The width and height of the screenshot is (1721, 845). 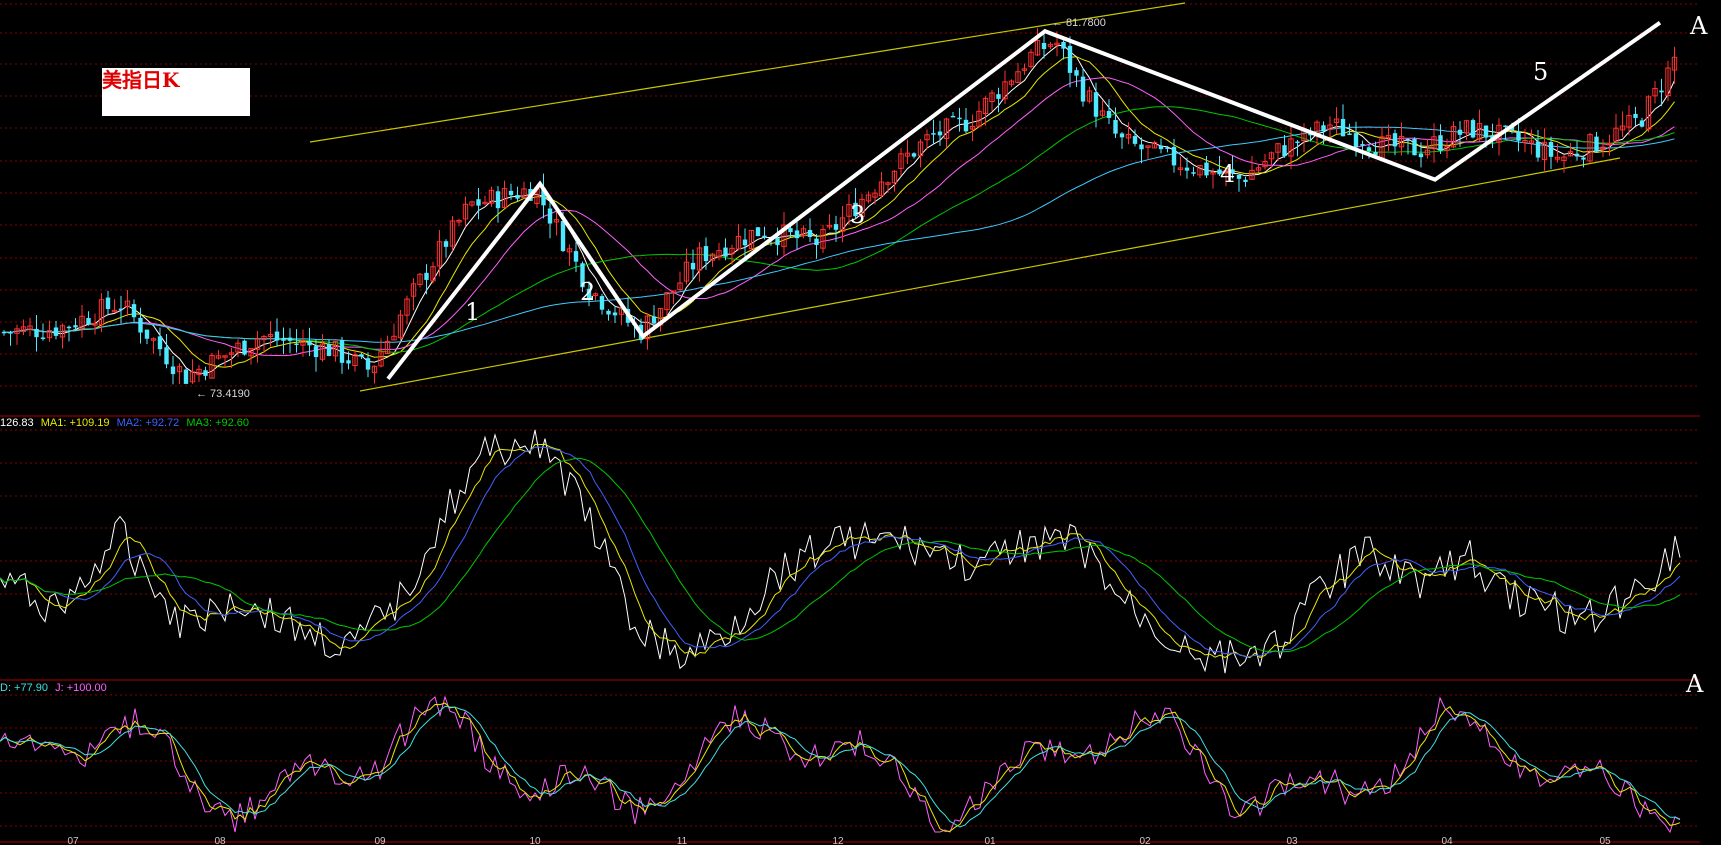 What do you see at coordinates (857, 215) in the screenshot?
I see `wave-label-3: 3` at bounding box center [857, 215].